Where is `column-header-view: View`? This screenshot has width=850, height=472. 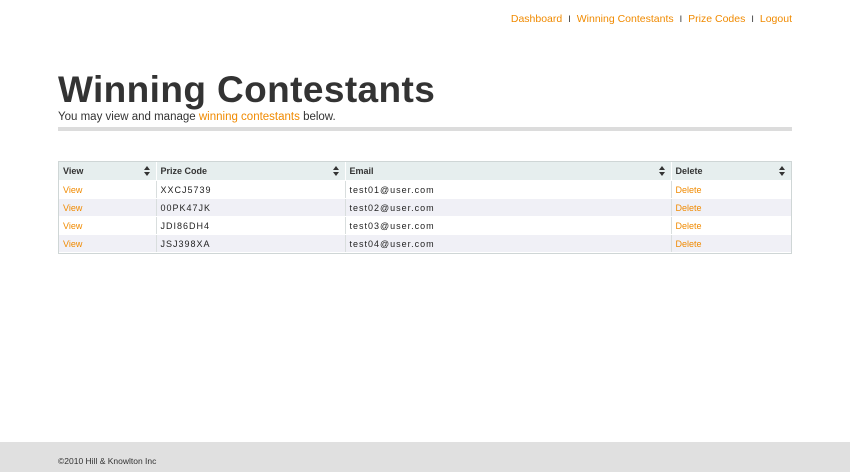 column-header-view: View is located at coordinates (108, 171).